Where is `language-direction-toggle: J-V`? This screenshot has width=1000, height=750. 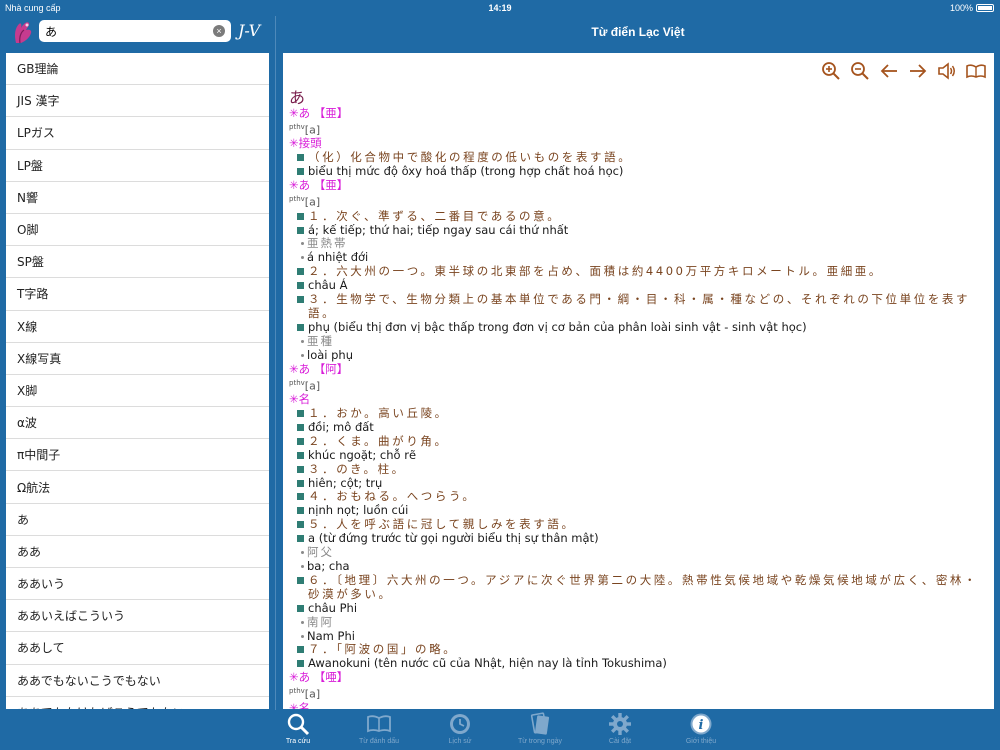
language-direction-toggle: J-V is located at coordinates (249, 30).